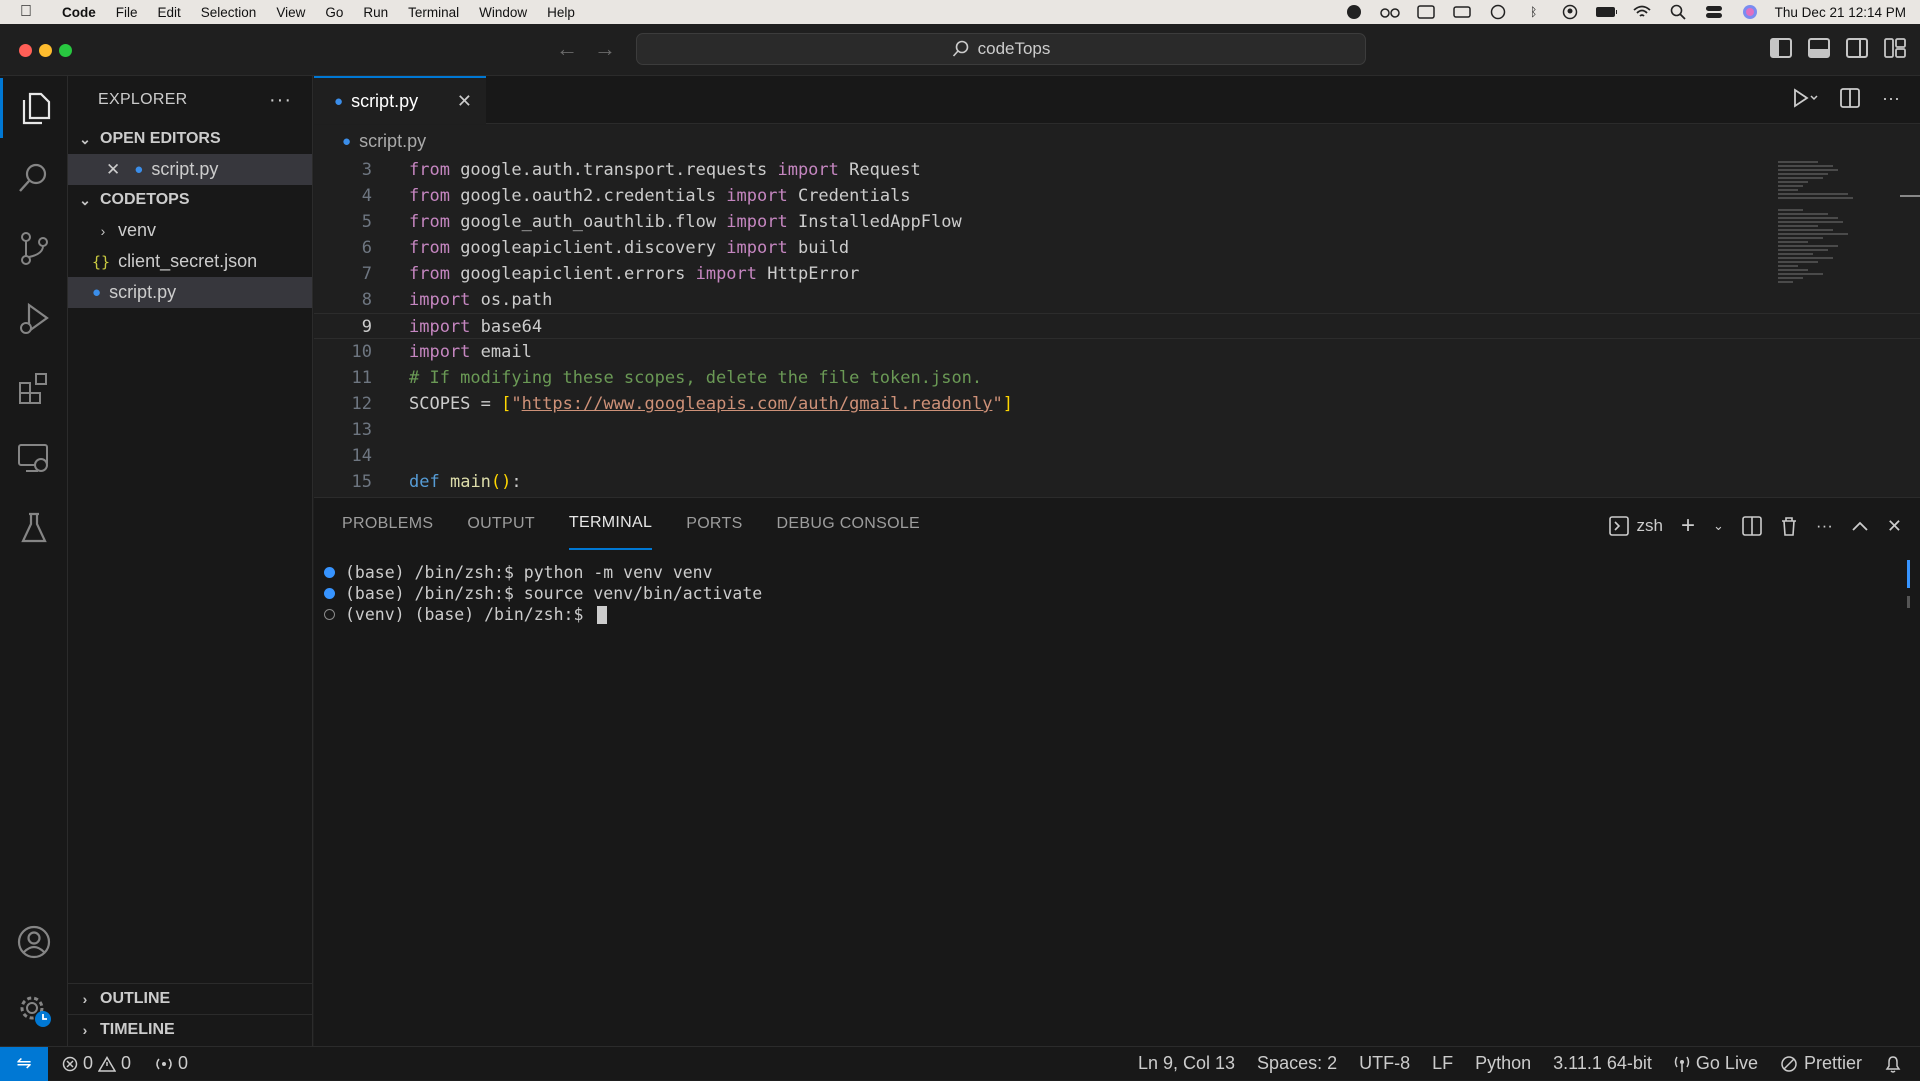  I want to click on more-actions-icon: ···, so click(280, 100).